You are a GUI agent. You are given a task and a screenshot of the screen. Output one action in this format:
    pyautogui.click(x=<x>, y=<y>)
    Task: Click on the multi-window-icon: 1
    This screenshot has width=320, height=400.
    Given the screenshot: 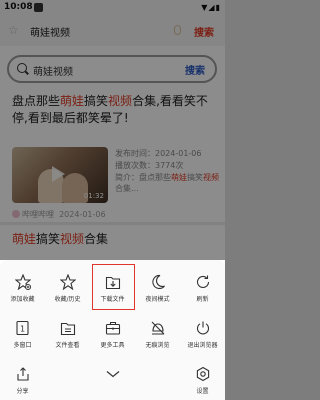 What is the action you would take?
    pyautogui.click(x=23, y=328)
    